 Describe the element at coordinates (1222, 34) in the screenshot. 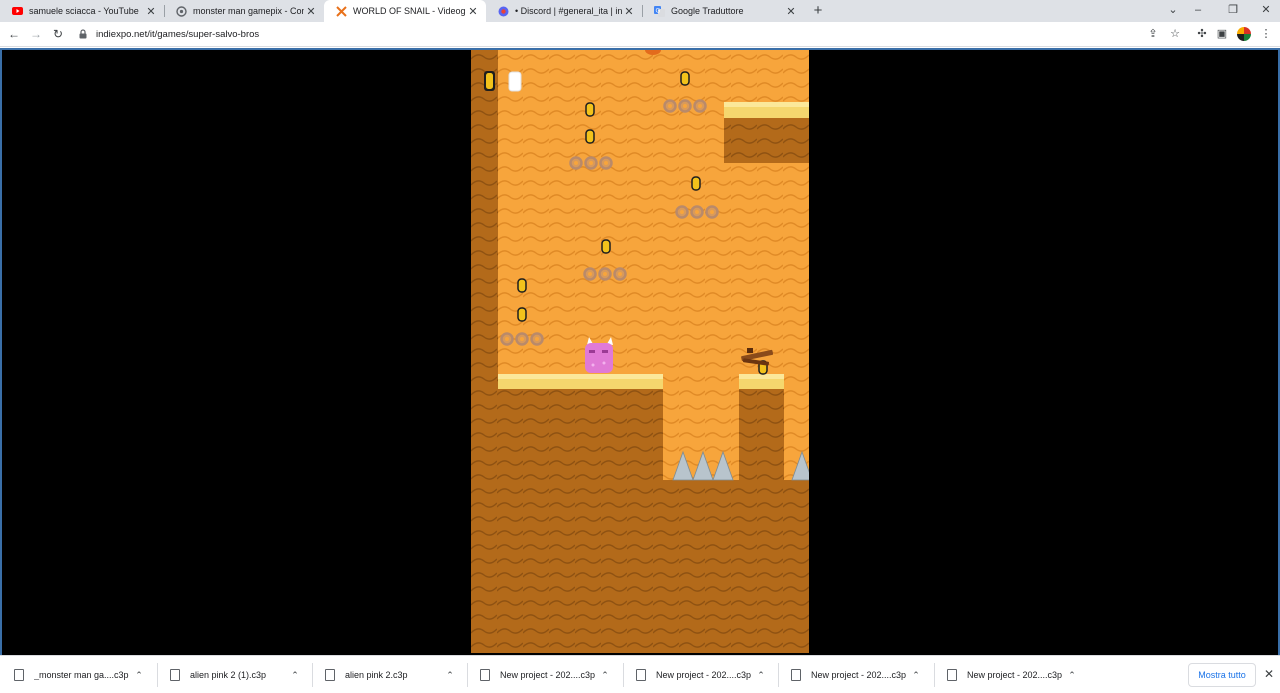

I see `side-panel-icon: ▣` at that location.